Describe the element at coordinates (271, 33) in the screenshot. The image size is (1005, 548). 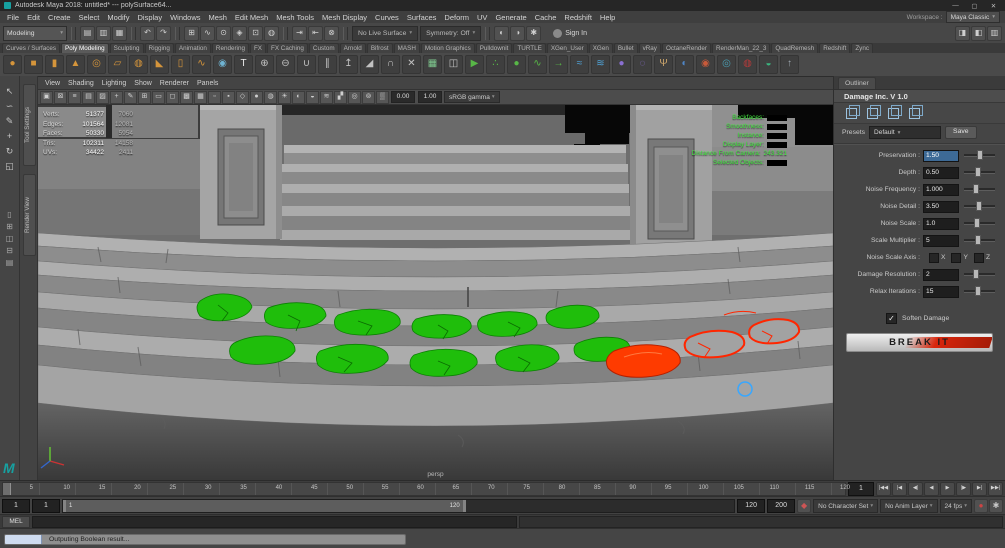
I see `make-live-icon: ◍` at that location.